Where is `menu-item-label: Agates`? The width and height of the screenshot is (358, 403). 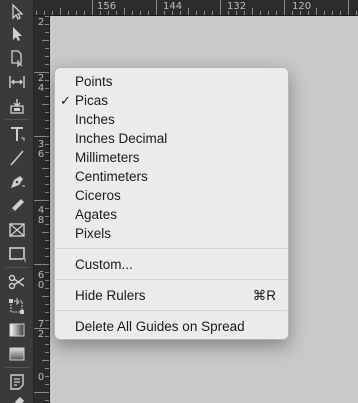
menu-item-label: Agates is located at coordinates (96, 214).